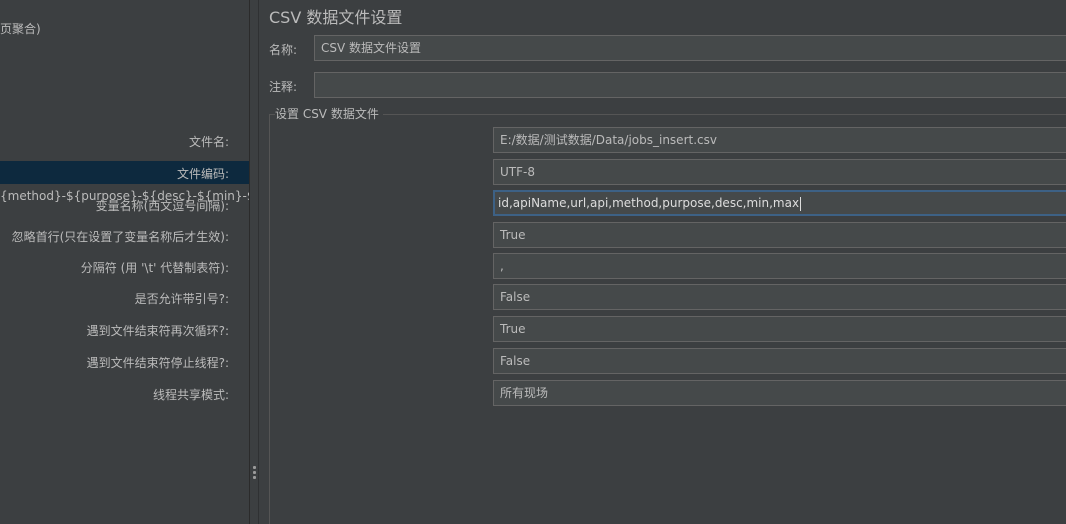 The width and height of the screenshot is (1066, 524). Describe the element at coordinates (690, 85) in the screenshot. I see `comment-field` at that location.